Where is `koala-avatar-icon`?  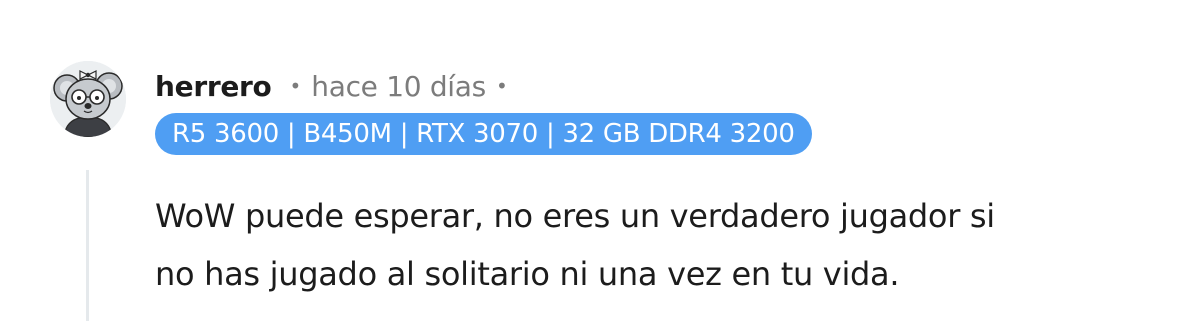
koala-avatar-icon is located at coordinates (88, 99).